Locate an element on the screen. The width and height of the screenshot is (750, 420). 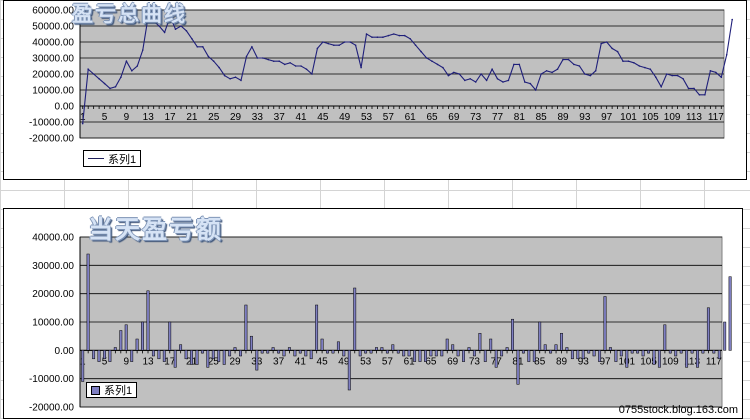
blog-watermark: 0755stock.blog.163.com is located at coordinates (678, 410).